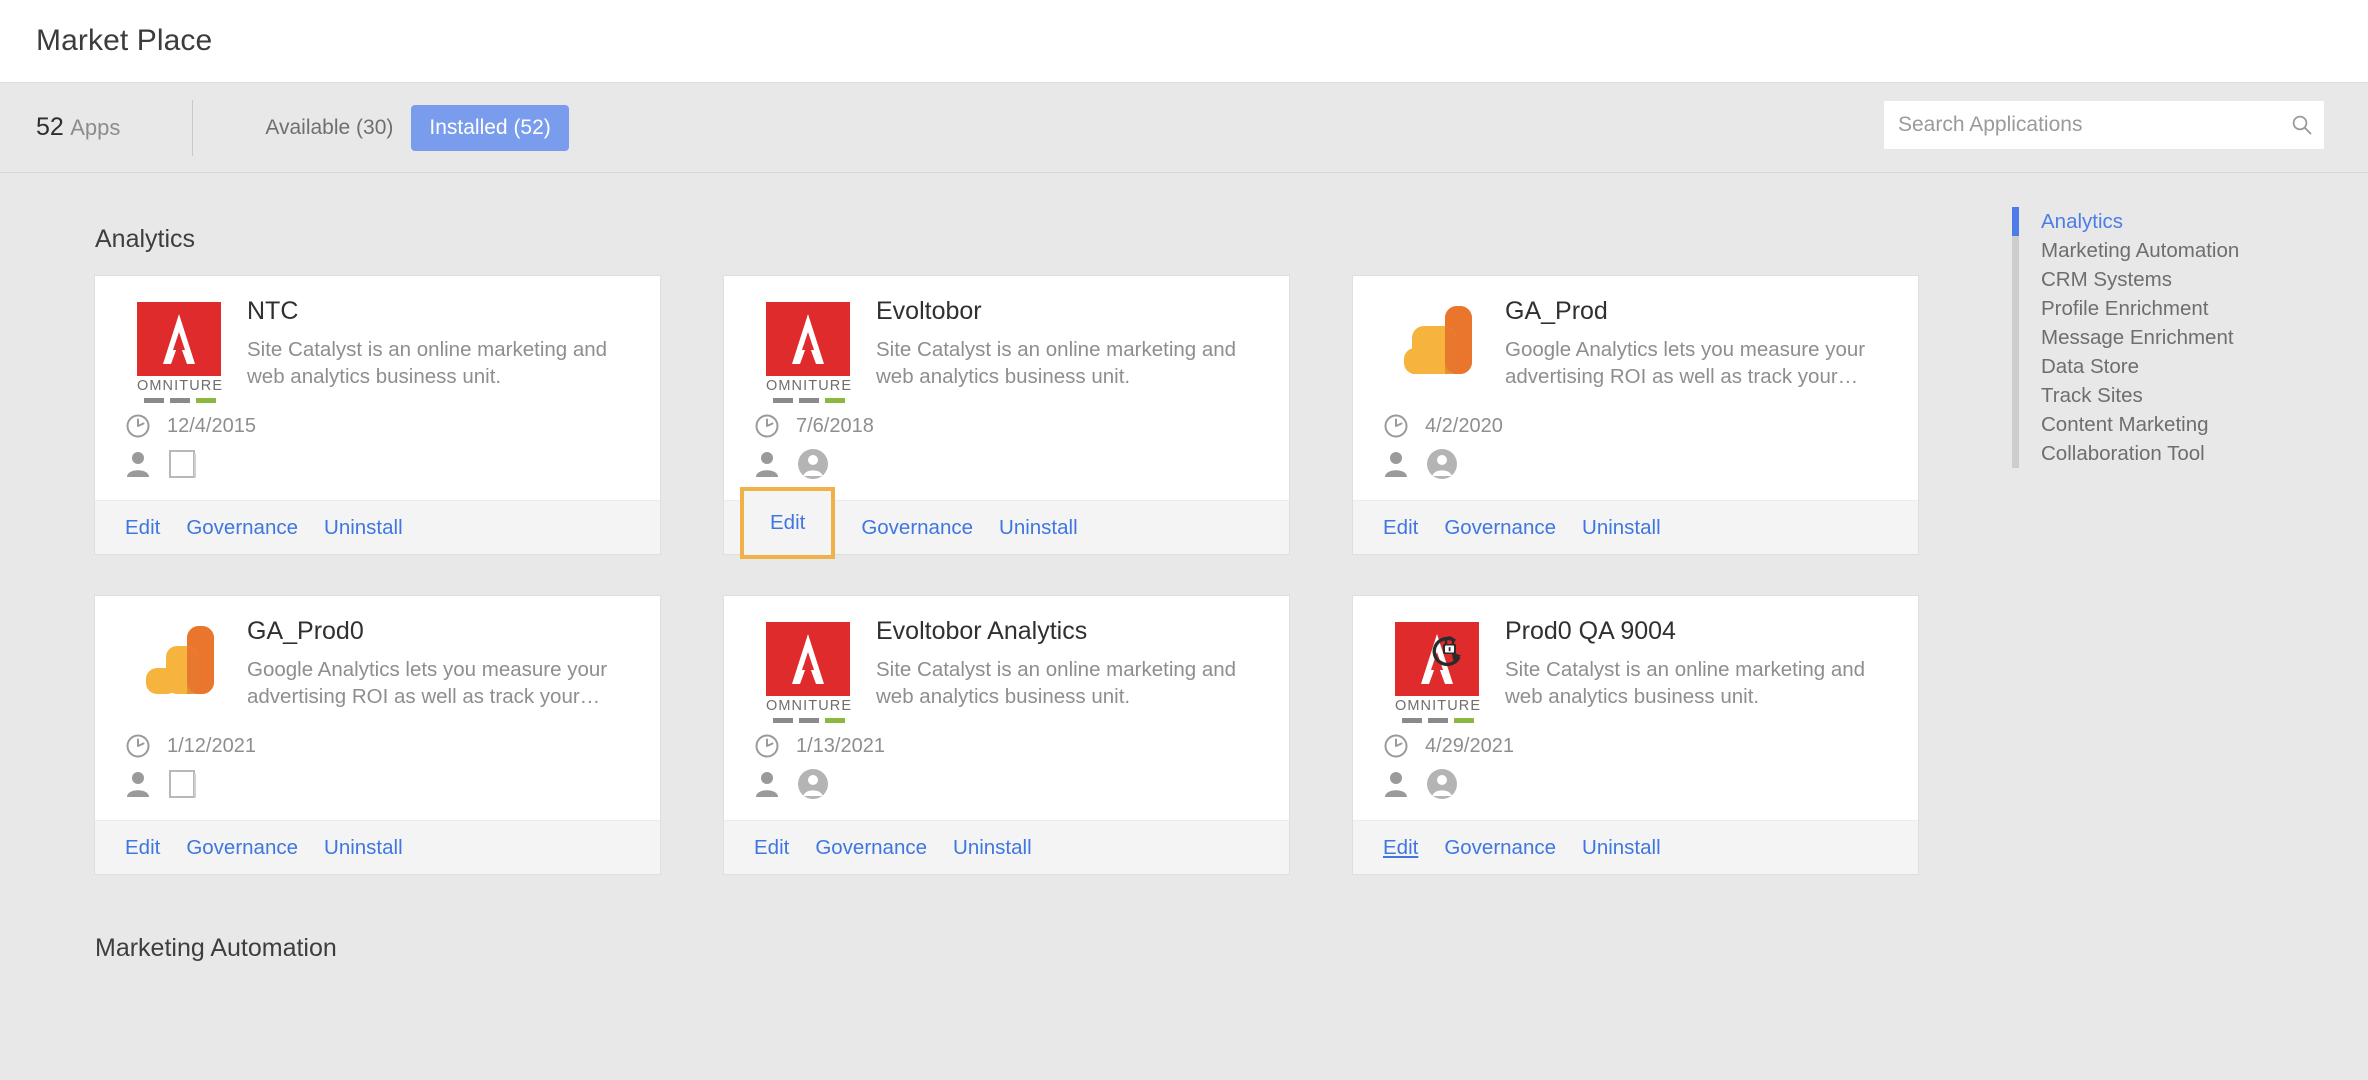  I want to click on nav-item-label: Collaboration Tool, so click(2123, 453).